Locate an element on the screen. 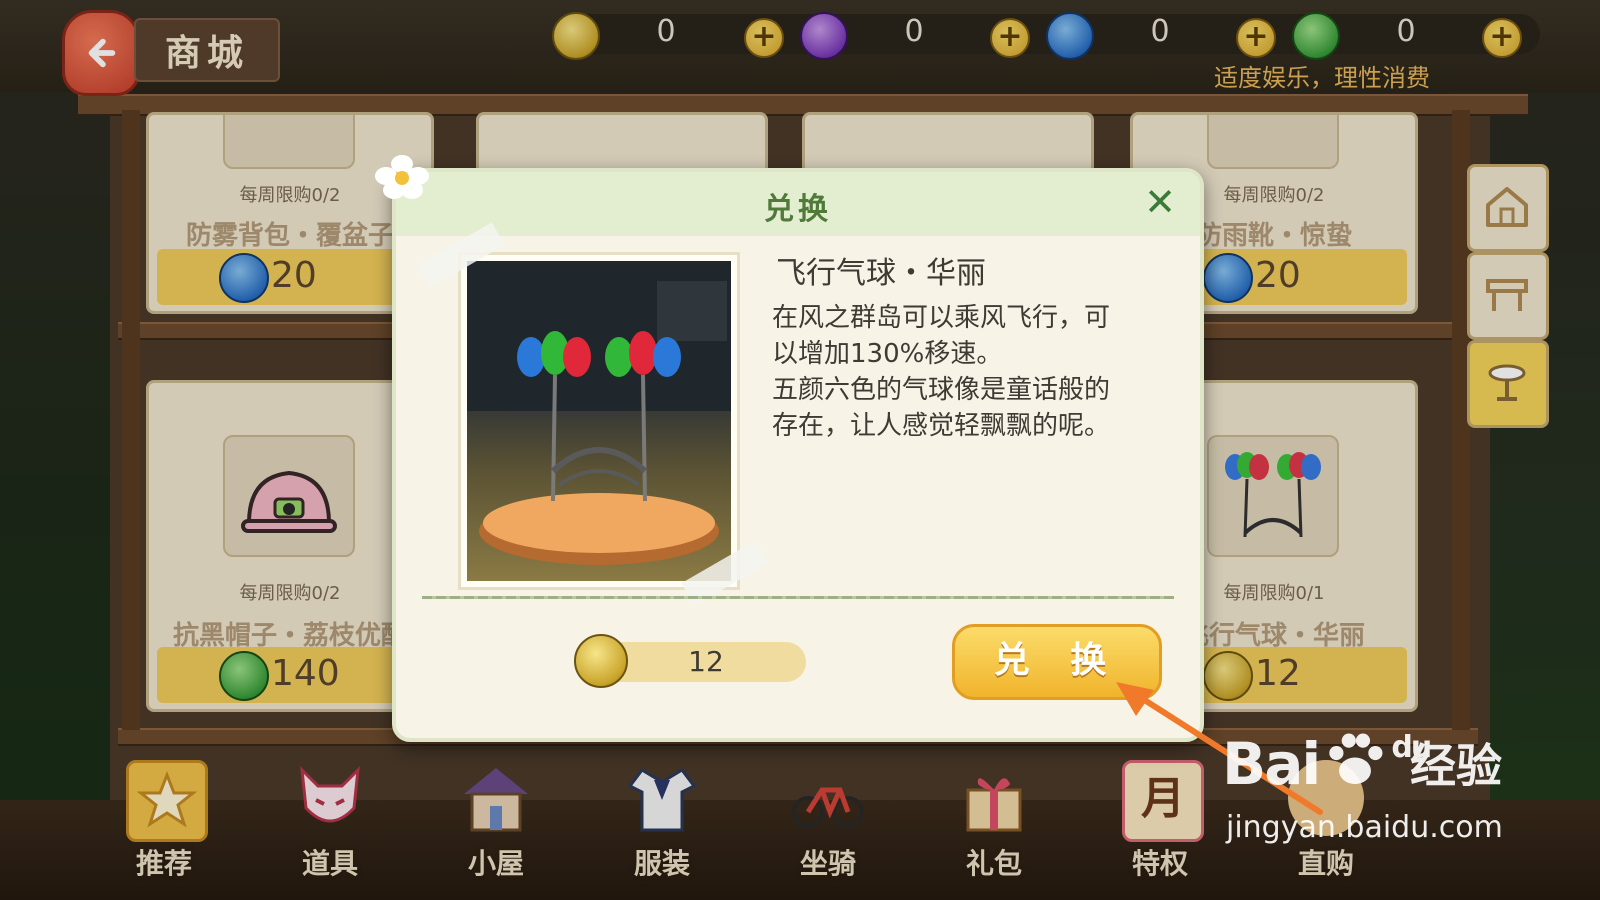  baidu-watermark: Bai du 经验 jingyan.baidu.com is located at coordinates (1362, 787).